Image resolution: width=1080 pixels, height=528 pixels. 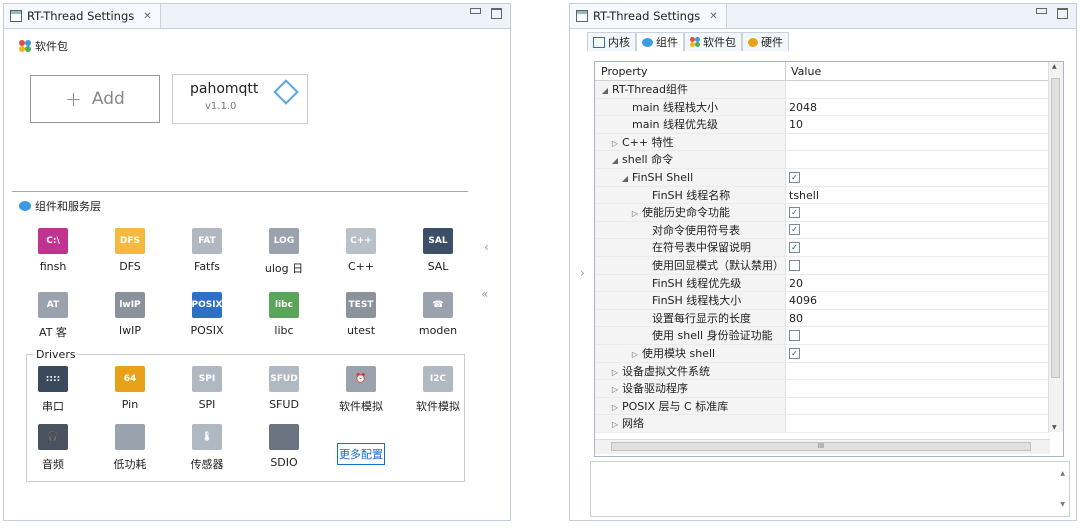 I want to click on collapse-icon: «, so click(x=484, y=294).